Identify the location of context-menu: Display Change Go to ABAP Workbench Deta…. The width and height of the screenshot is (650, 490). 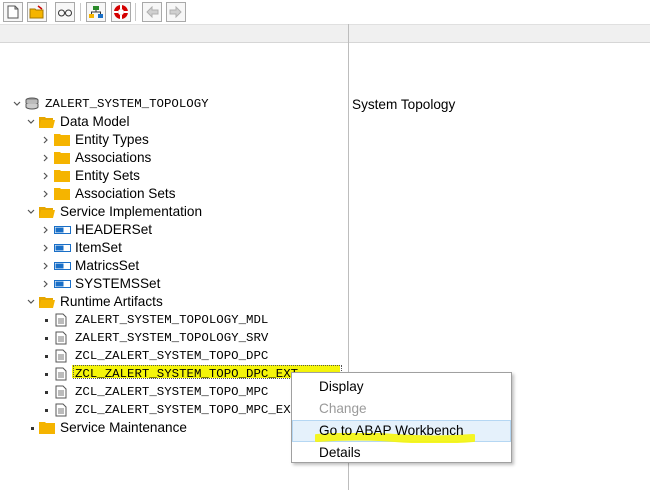
(401, 417).